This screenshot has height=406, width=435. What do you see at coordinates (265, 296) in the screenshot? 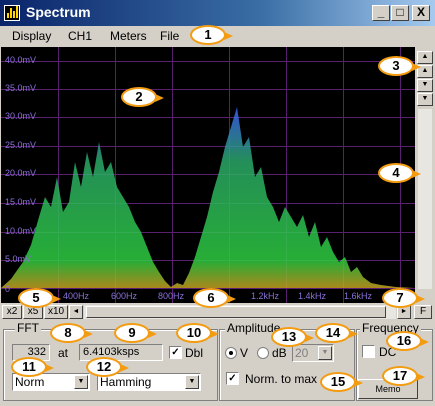
I see `x-tick-1-2khz: 1.2kHz` at bounding box center [265, 296].